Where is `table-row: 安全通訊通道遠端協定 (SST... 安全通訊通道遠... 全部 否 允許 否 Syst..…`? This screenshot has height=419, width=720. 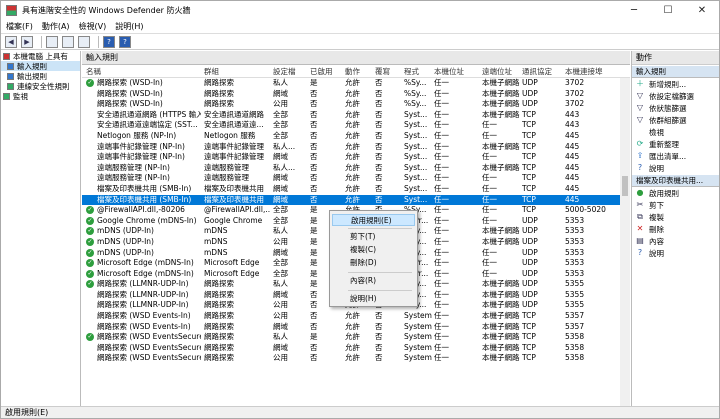
table-row: 安全通訊通道遠端協定 (SST... 安全通訊通道遠... 全部 否 允許 否 Syst..… is located at coordinates (356, 125).